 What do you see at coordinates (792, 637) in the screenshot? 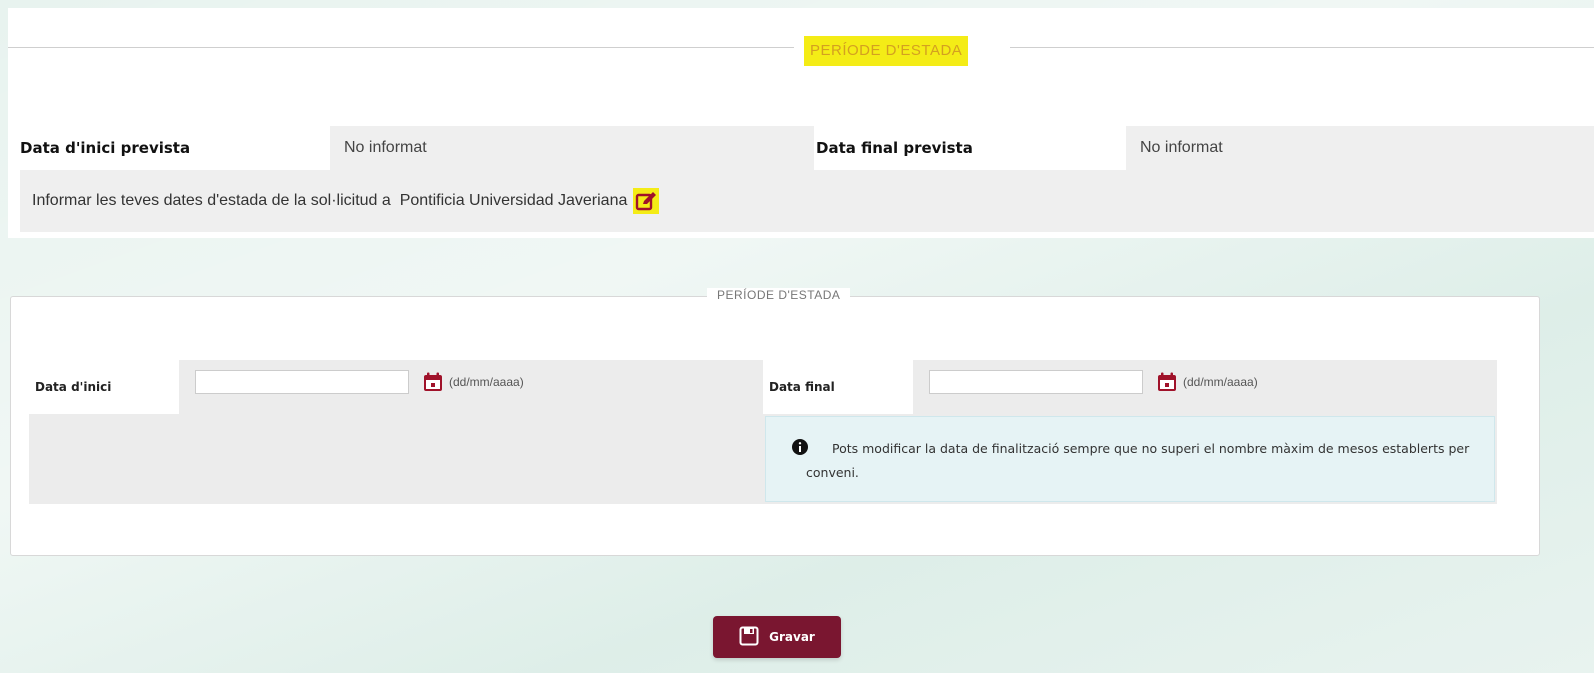
I see `save-button-label: Gravar` at bounding box center [792, 637].